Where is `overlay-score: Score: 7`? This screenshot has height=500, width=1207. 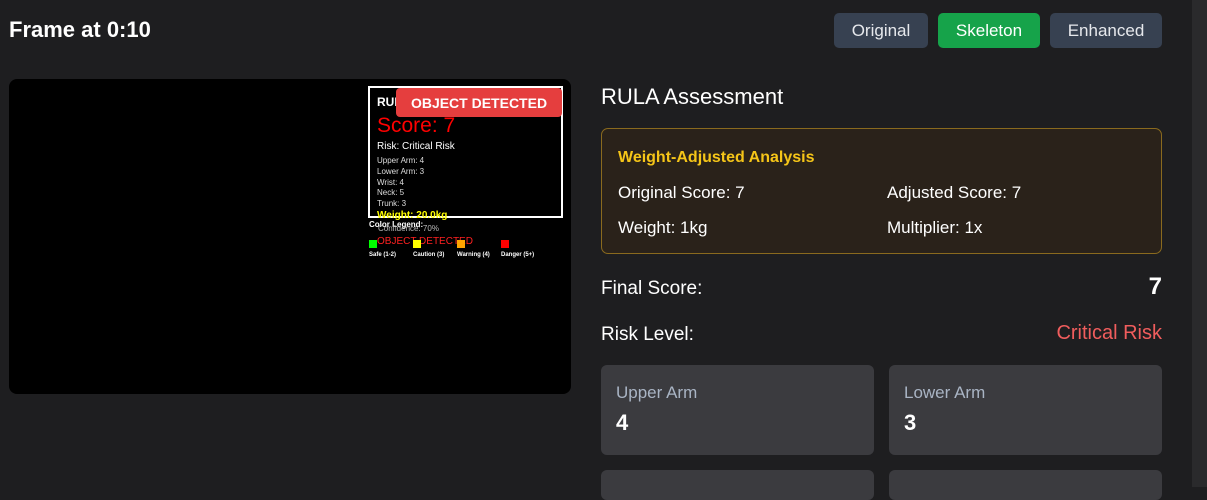
overlay-score: Score: 7 is located at coordinates (416, 125).